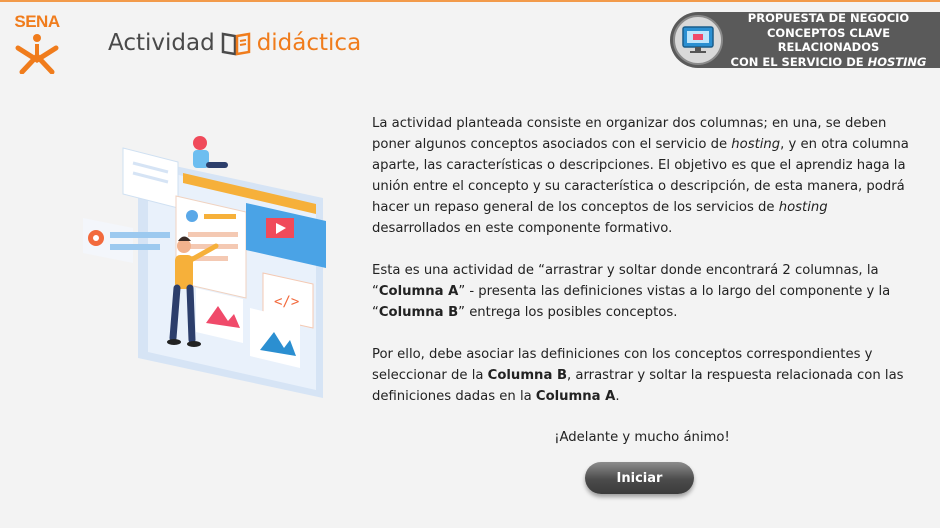 This screenshot has width=940, height=528. What do you see at coordinates (527, 375) in the screenshot?
I see `p3-bold-1: Columna B` at bounding box center [527, 375].